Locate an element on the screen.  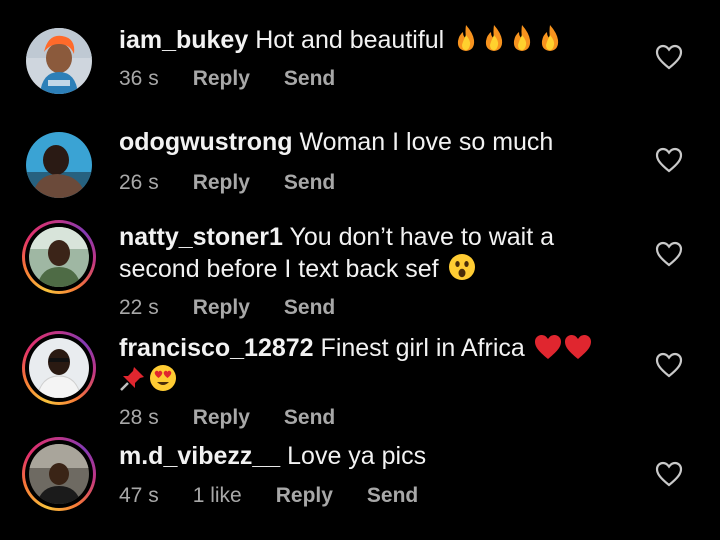
comment-timestamp: 36 s is located at coordinates (139, 78).